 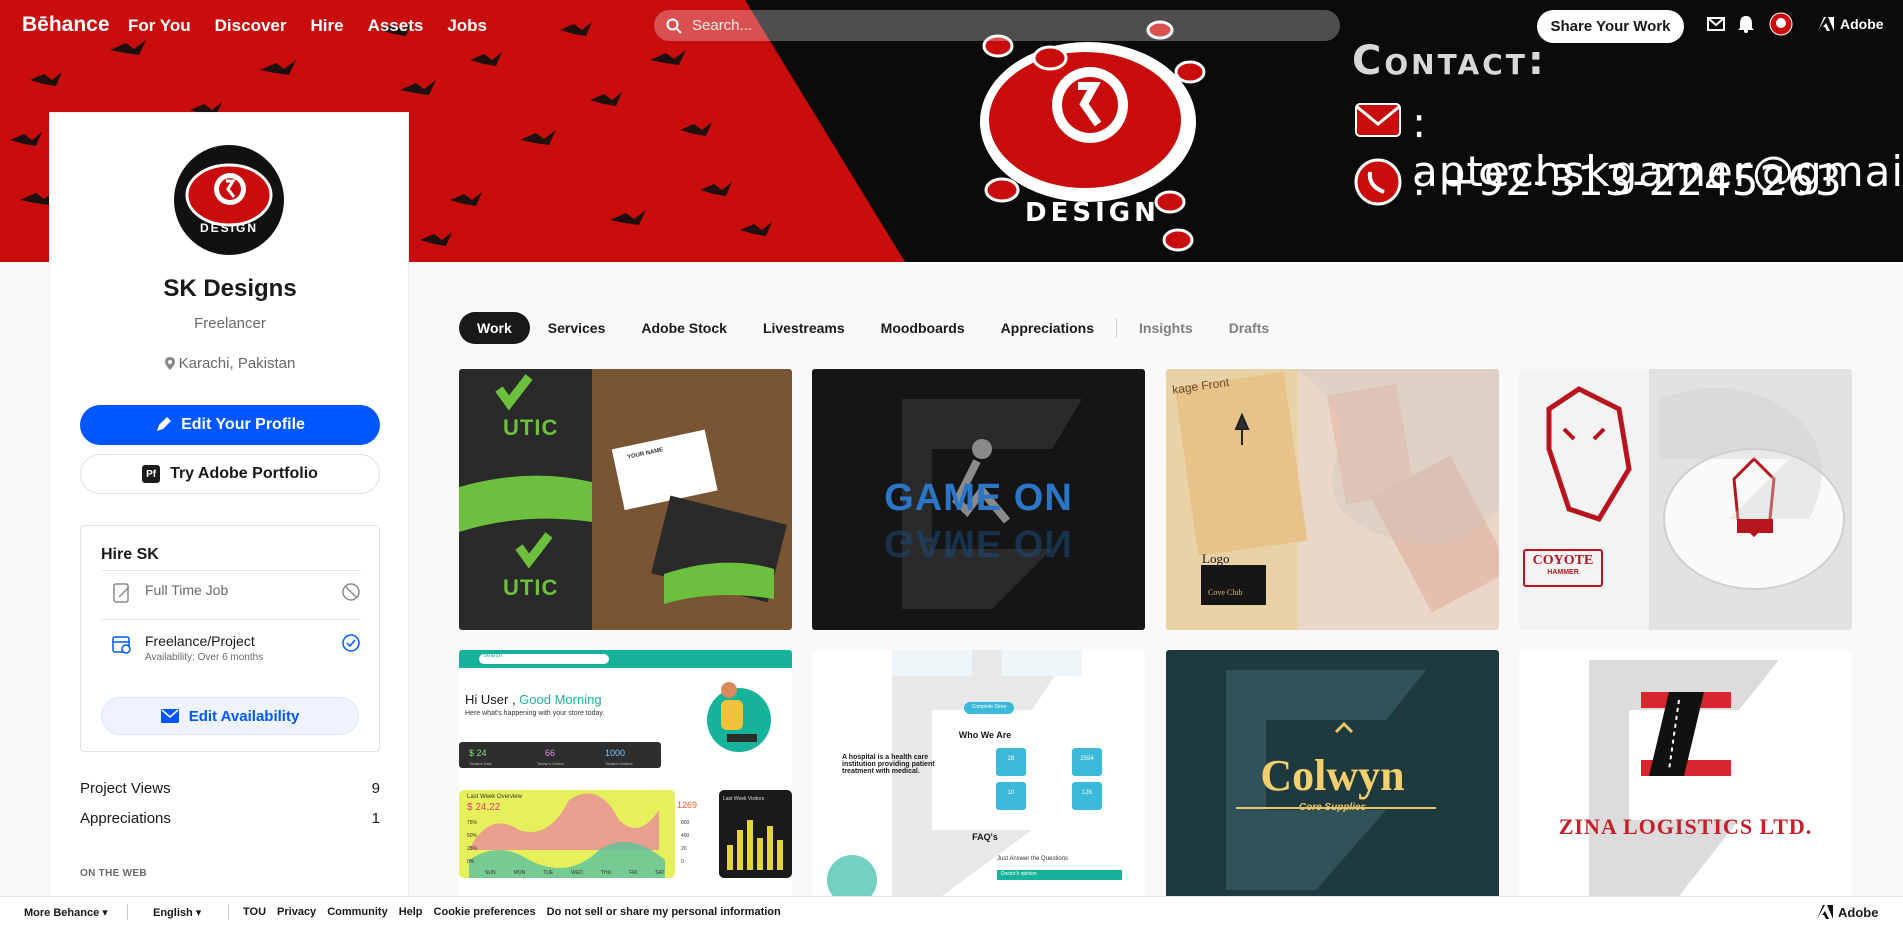 What do you see at coordinates (1166, 328) in the screenshot?
I see `tab-insights: Insights` at bounding box center [1166, 328].